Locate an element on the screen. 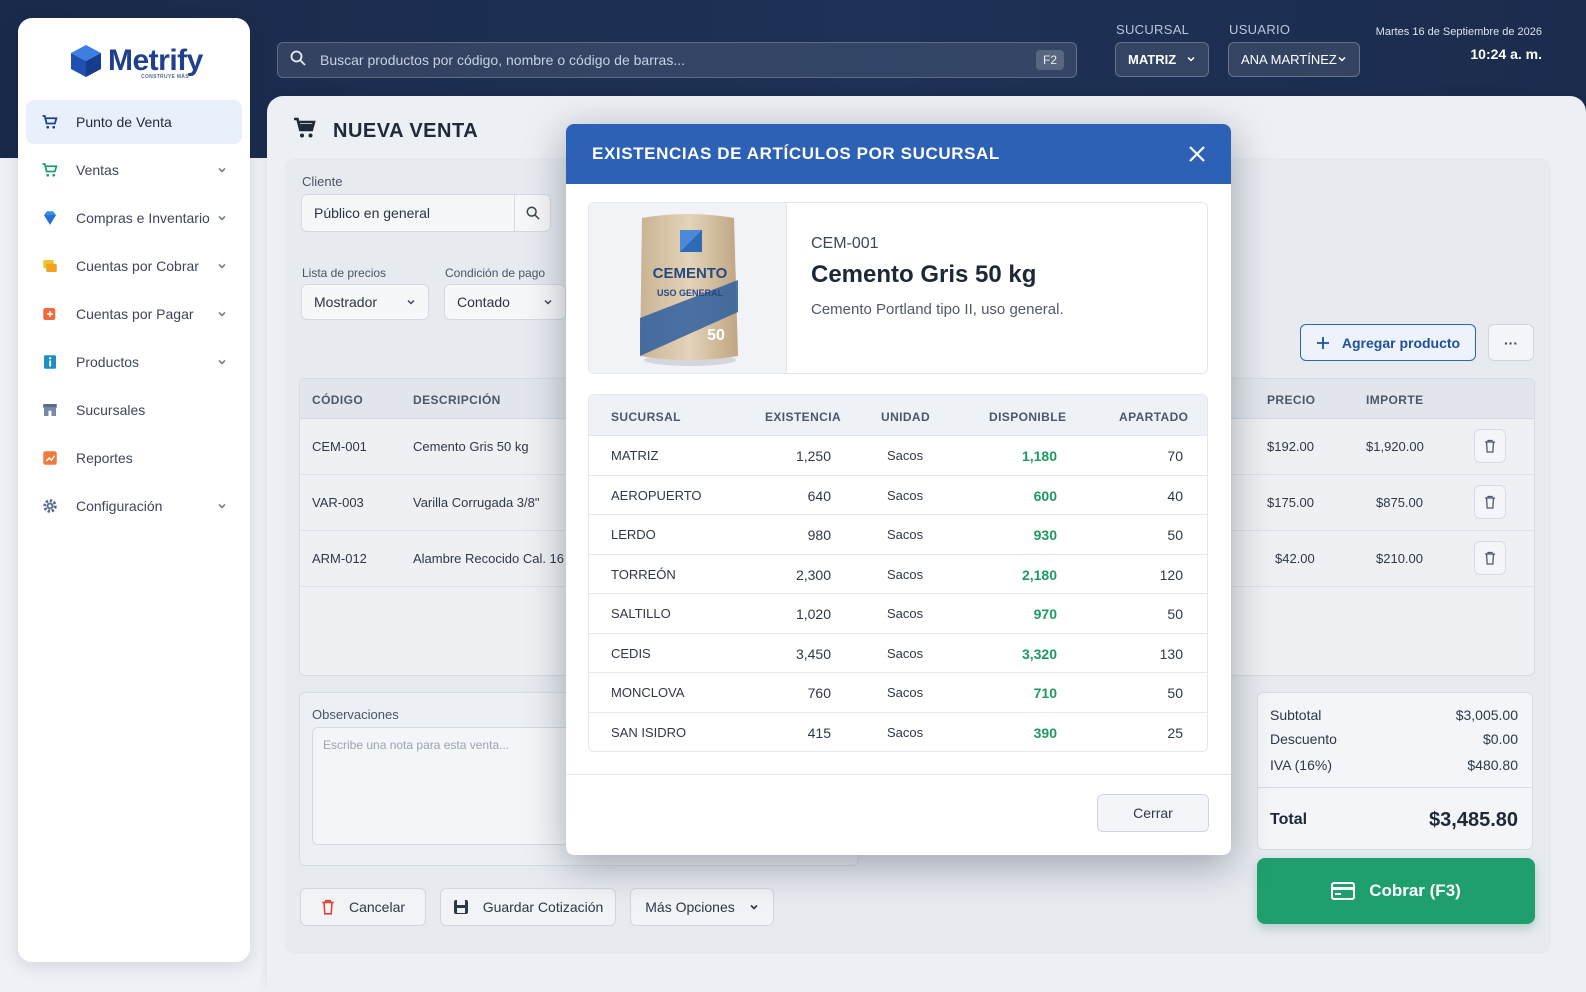  stock-disponible: 2,180 is located at coordinates (1039, 574).